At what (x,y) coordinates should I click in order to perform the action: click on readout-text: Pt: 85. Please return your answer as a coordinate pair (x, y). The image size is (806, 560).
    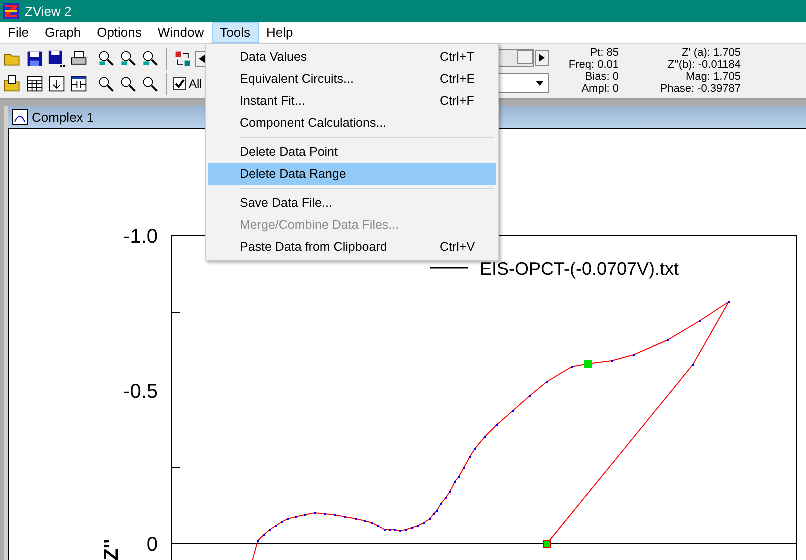
    Looking at the image, I should click on (604, 53).